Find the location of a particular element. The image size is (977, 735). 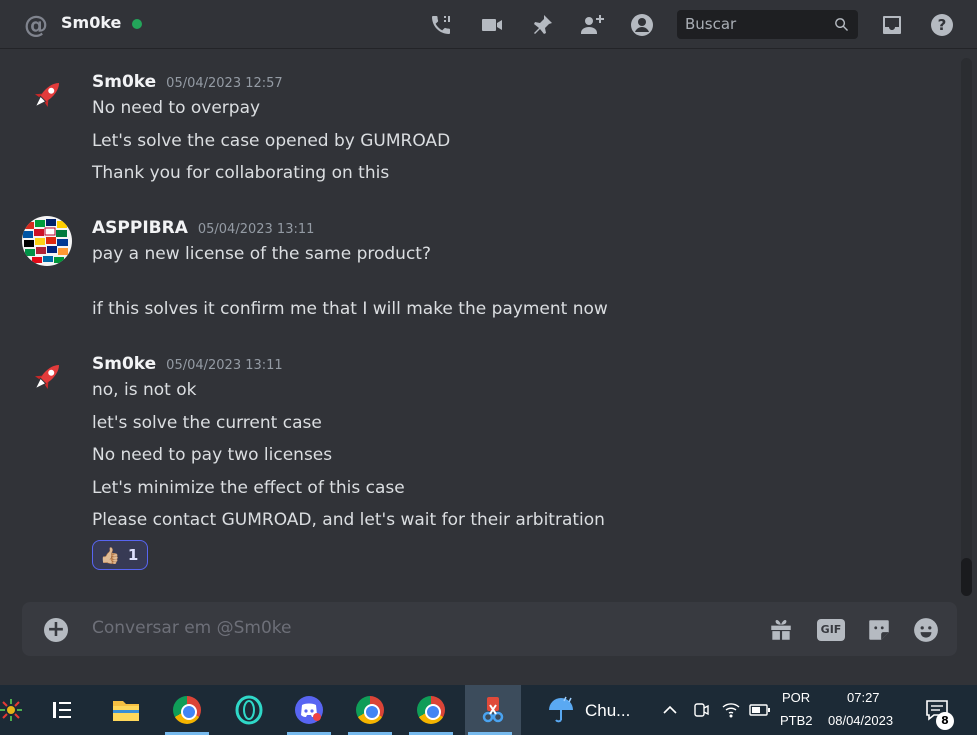

add-attachment-icon: + is located at coordinates (56, 630).